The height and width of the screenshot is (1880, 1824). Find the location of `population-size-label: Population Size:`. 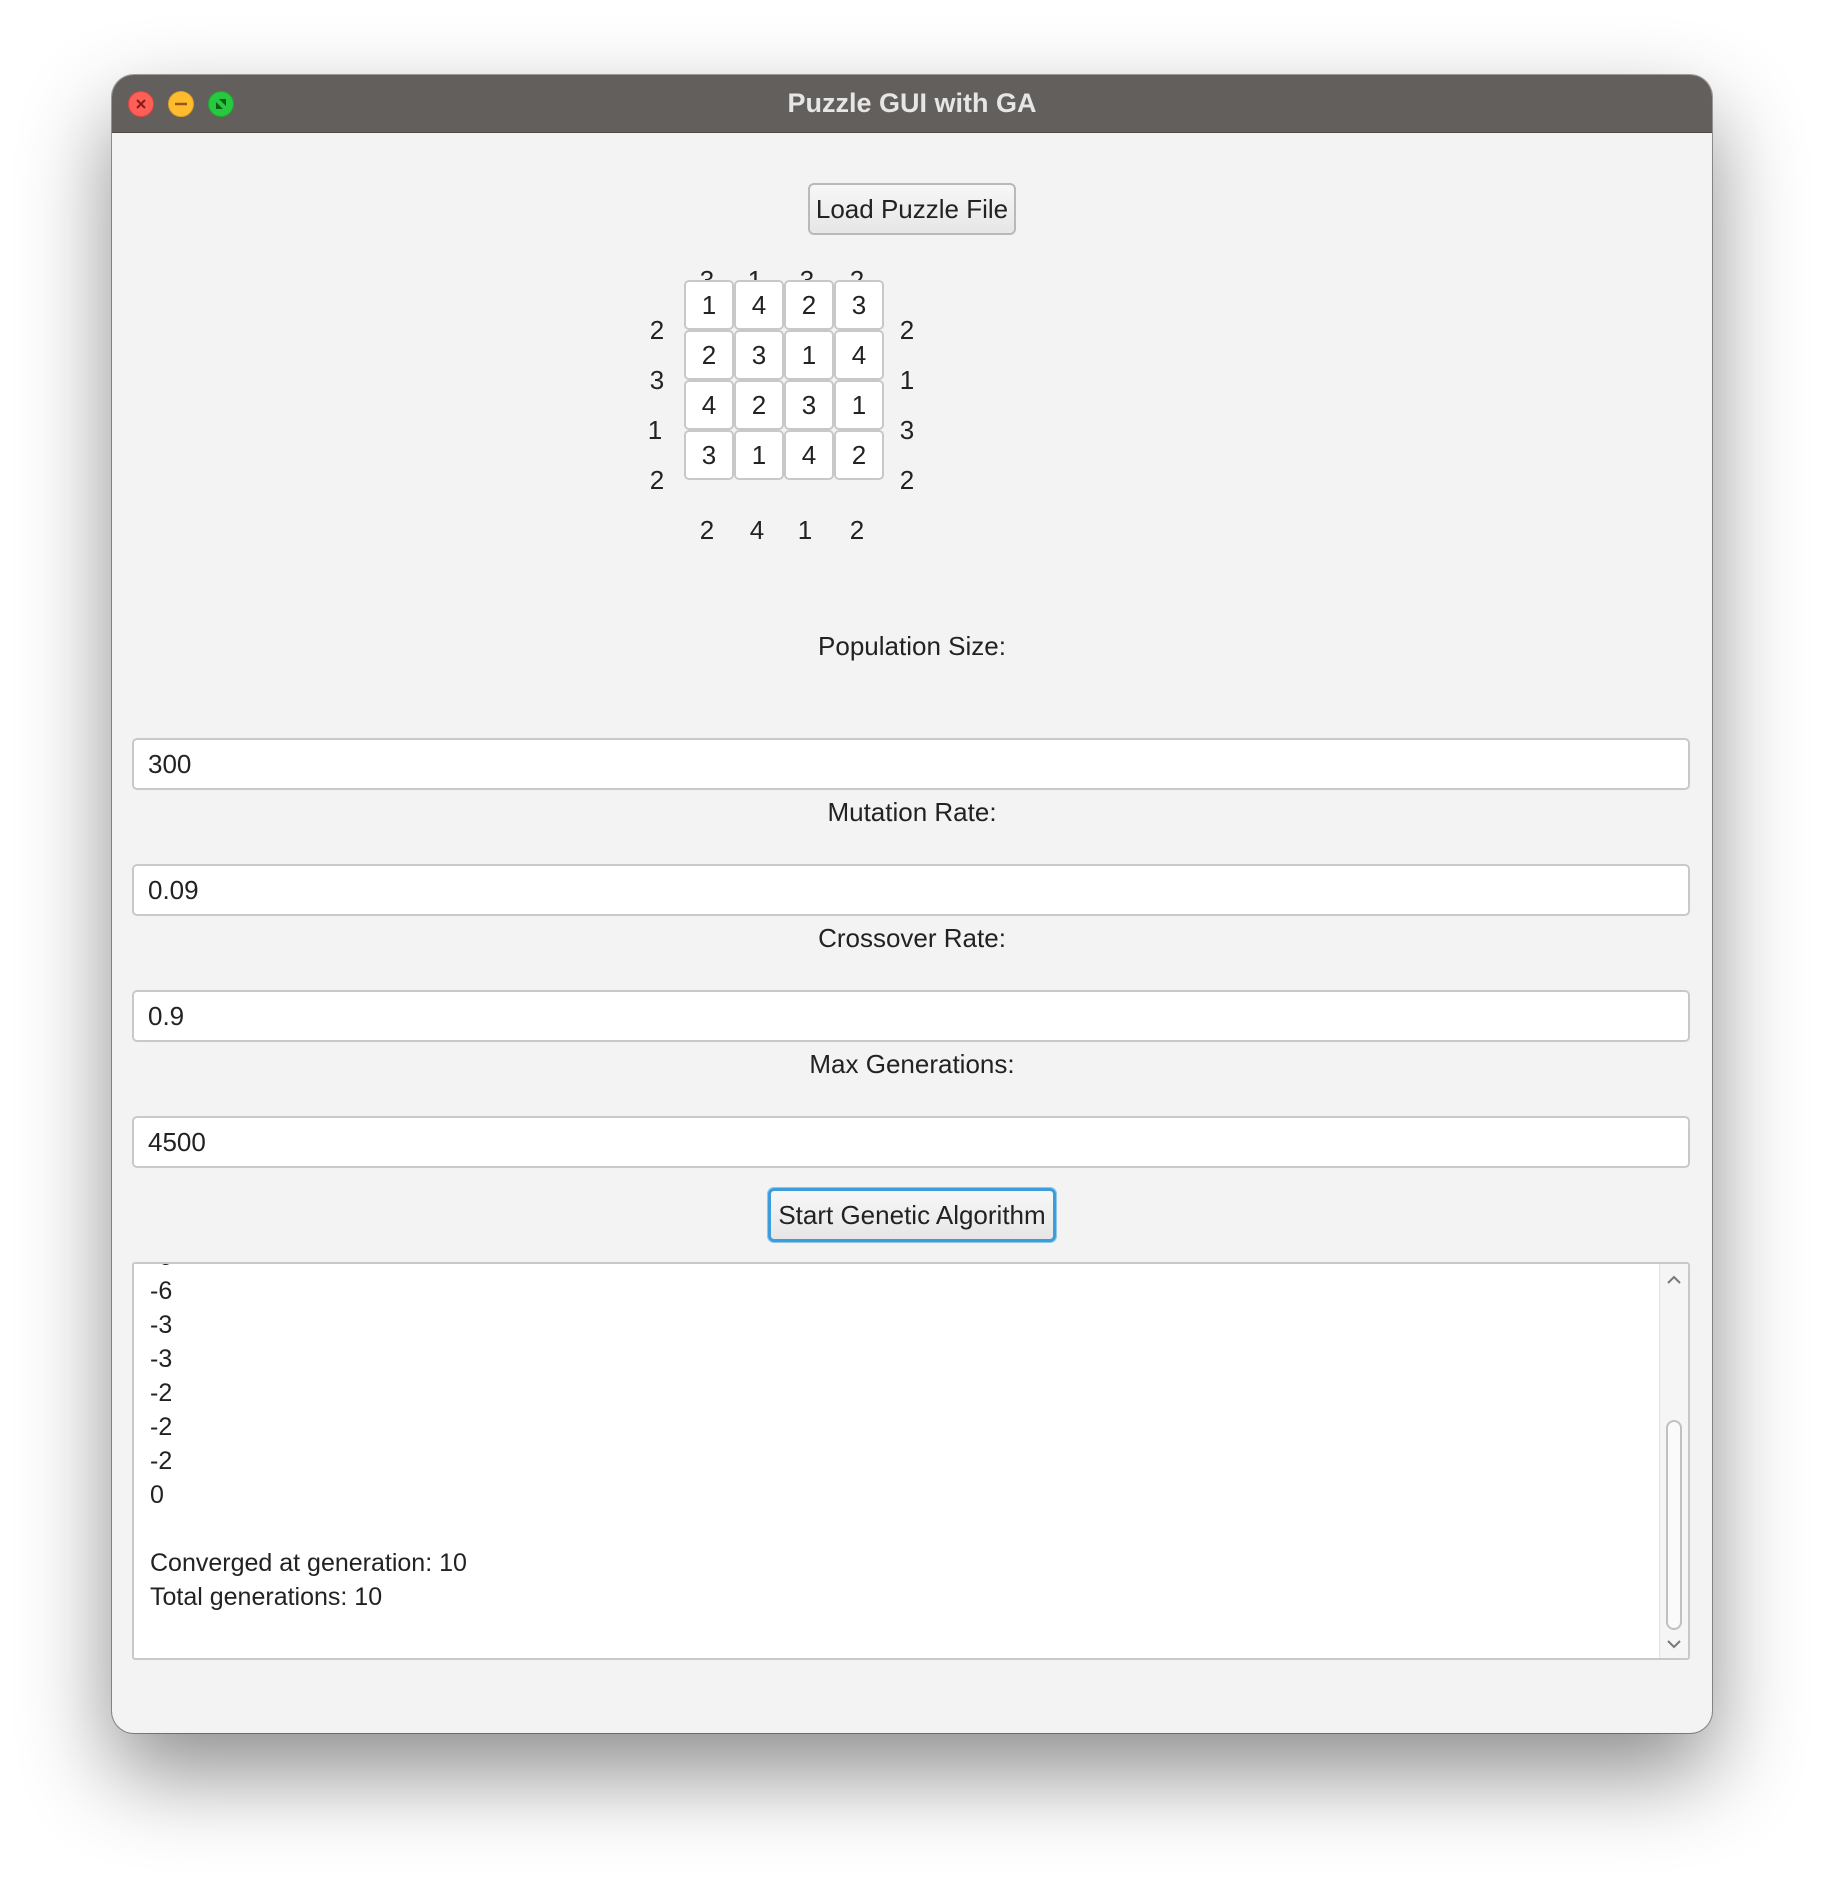

population-size-label: Population Size: is located at coordinates (912, 646).